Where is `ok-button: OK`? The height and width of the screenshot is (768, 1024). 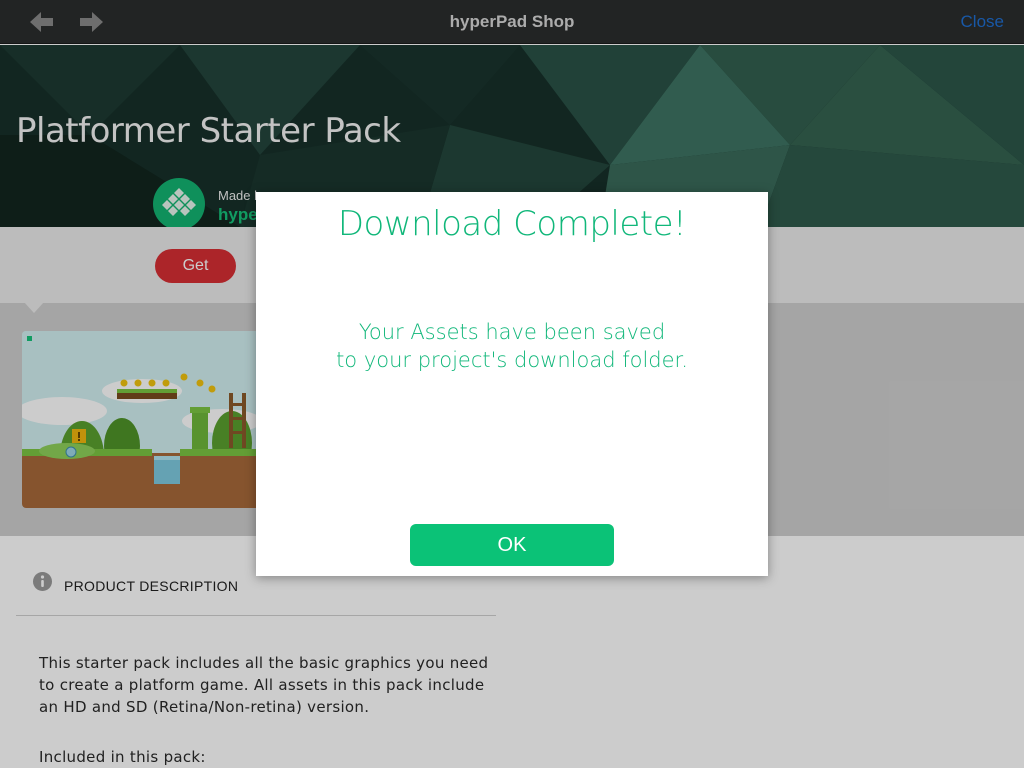 ok-button: OK is located at coordinates (512, 545).